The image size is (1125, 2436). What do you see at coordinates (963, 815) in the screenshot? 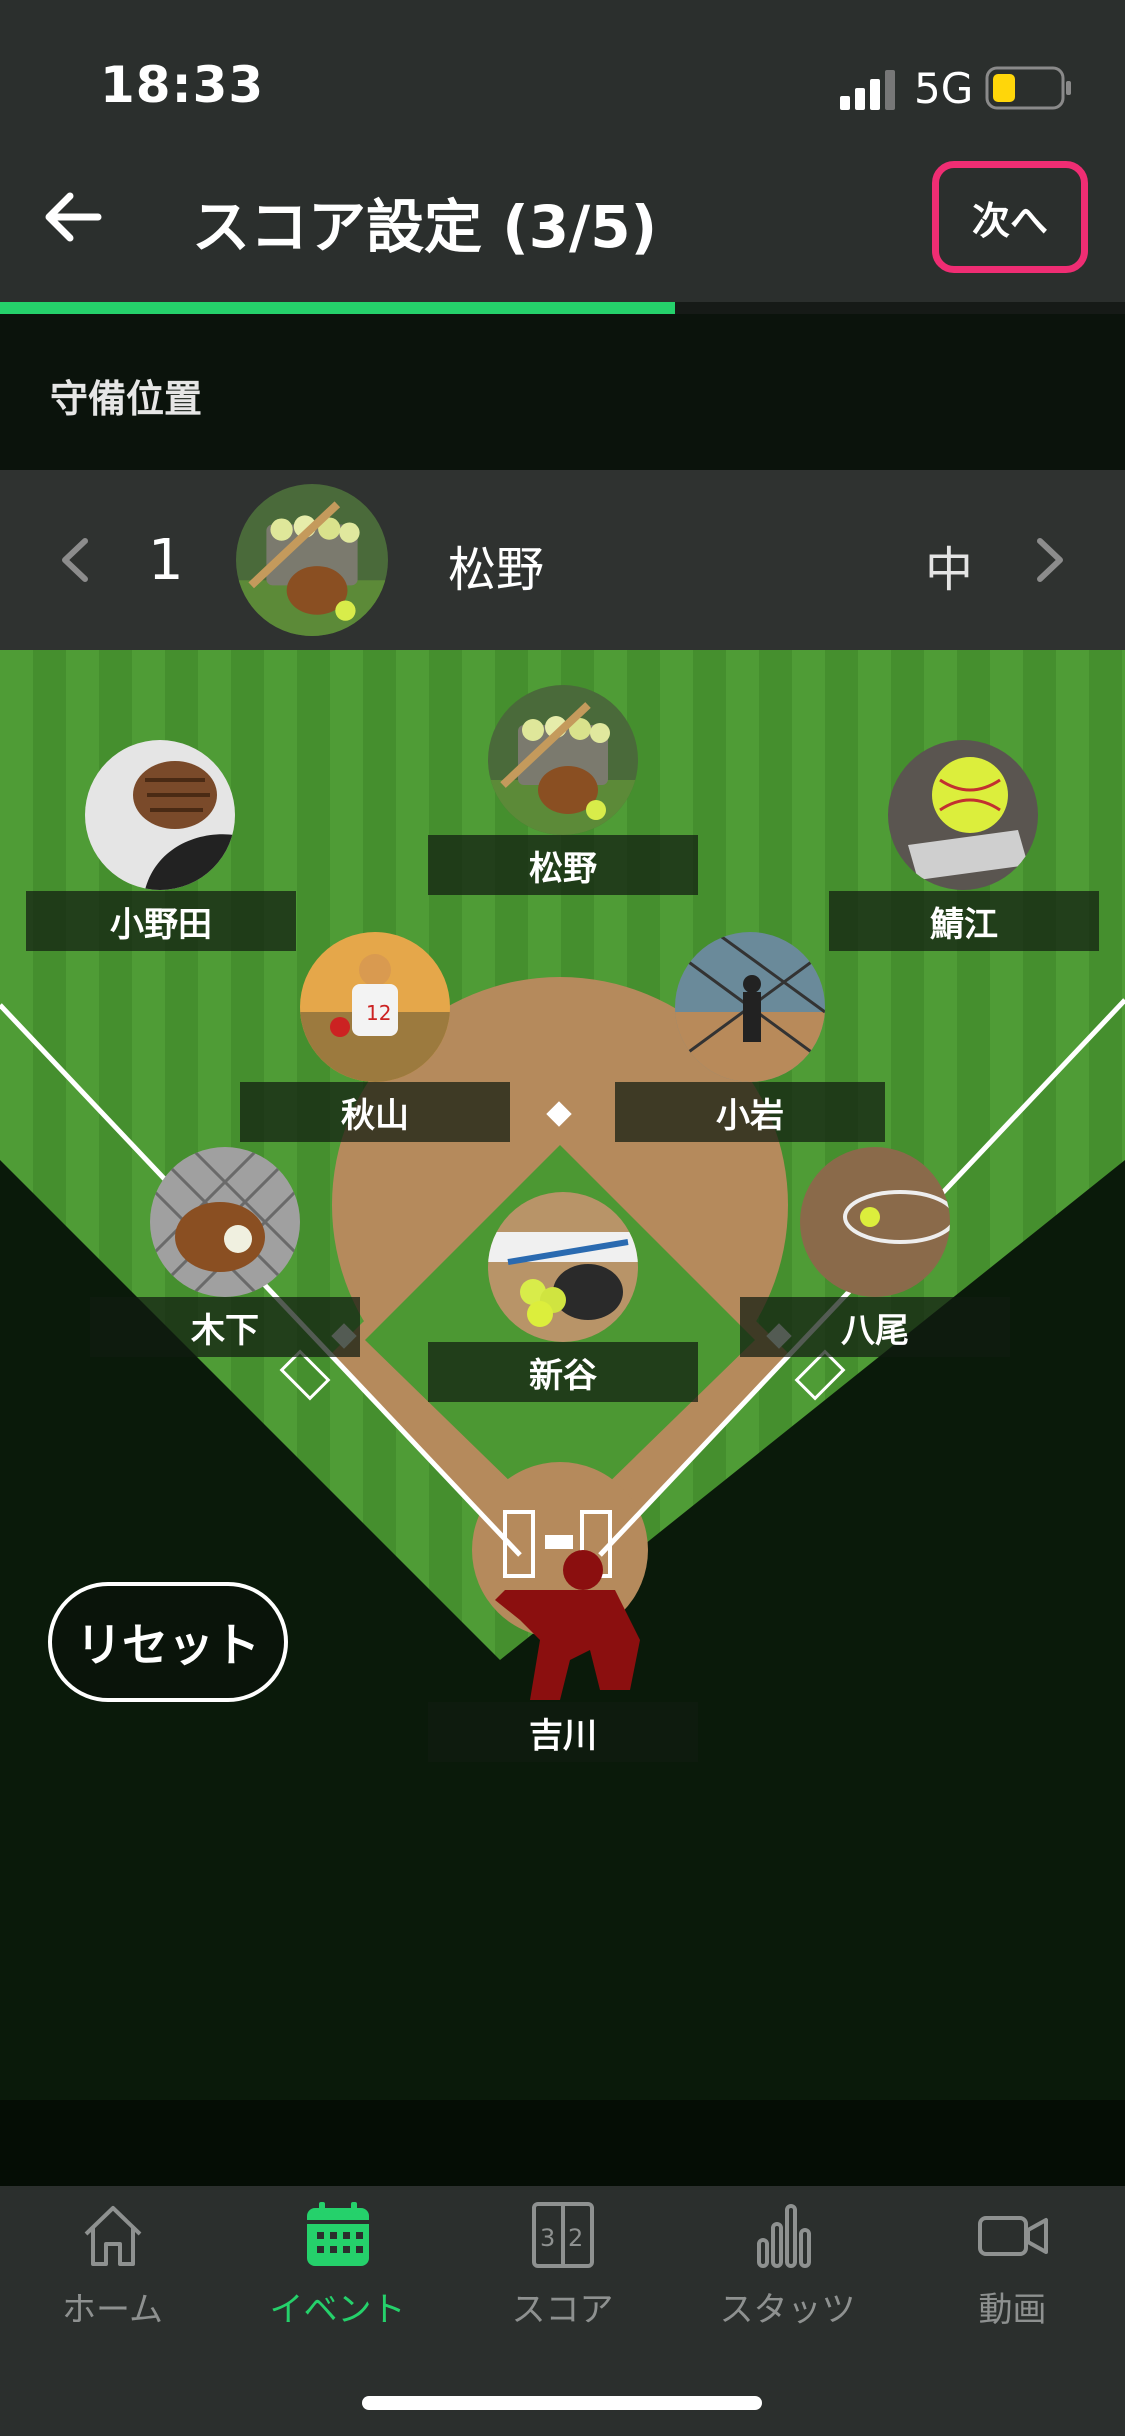
I see `player-avatar-right` at bounding box center [963, 815].